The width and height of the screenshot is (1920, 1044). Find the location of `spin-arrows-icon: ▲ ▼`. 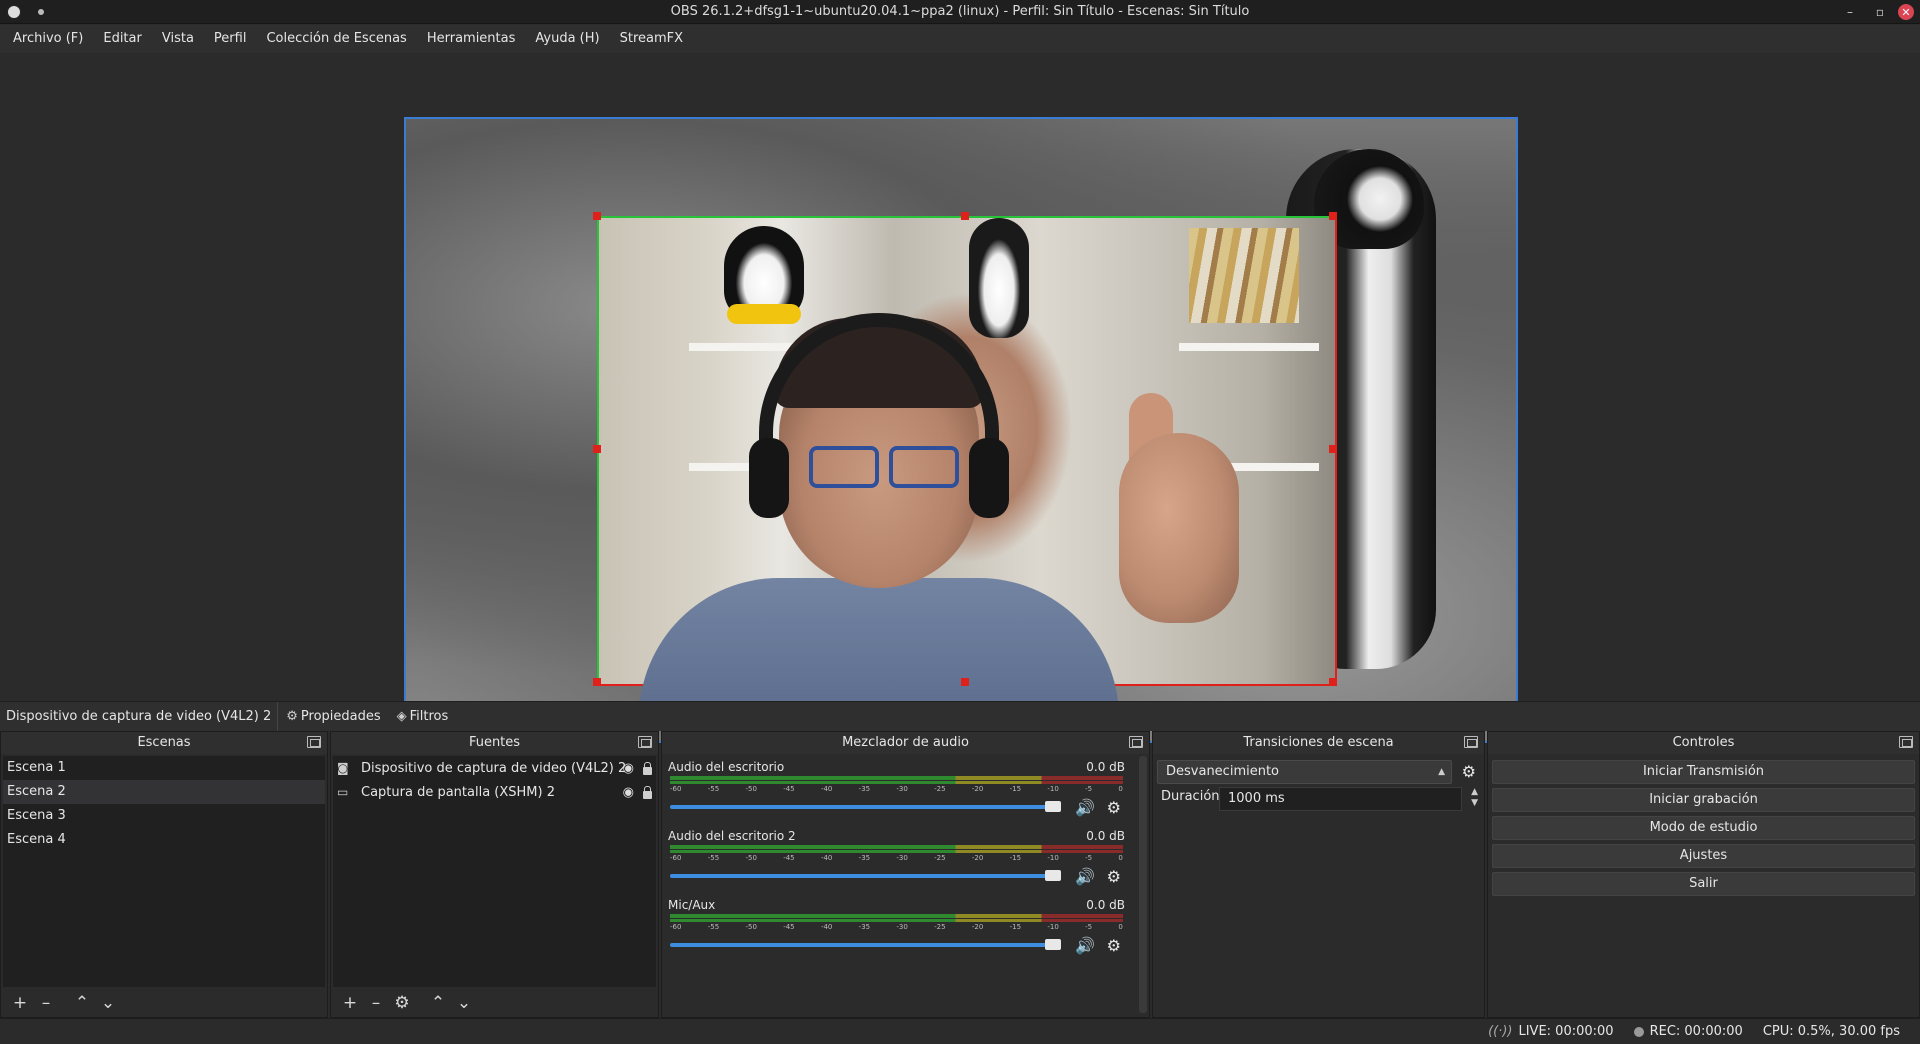

spin-arrows-icon: ▲ ▼ is located at coordinates (1474, 798).